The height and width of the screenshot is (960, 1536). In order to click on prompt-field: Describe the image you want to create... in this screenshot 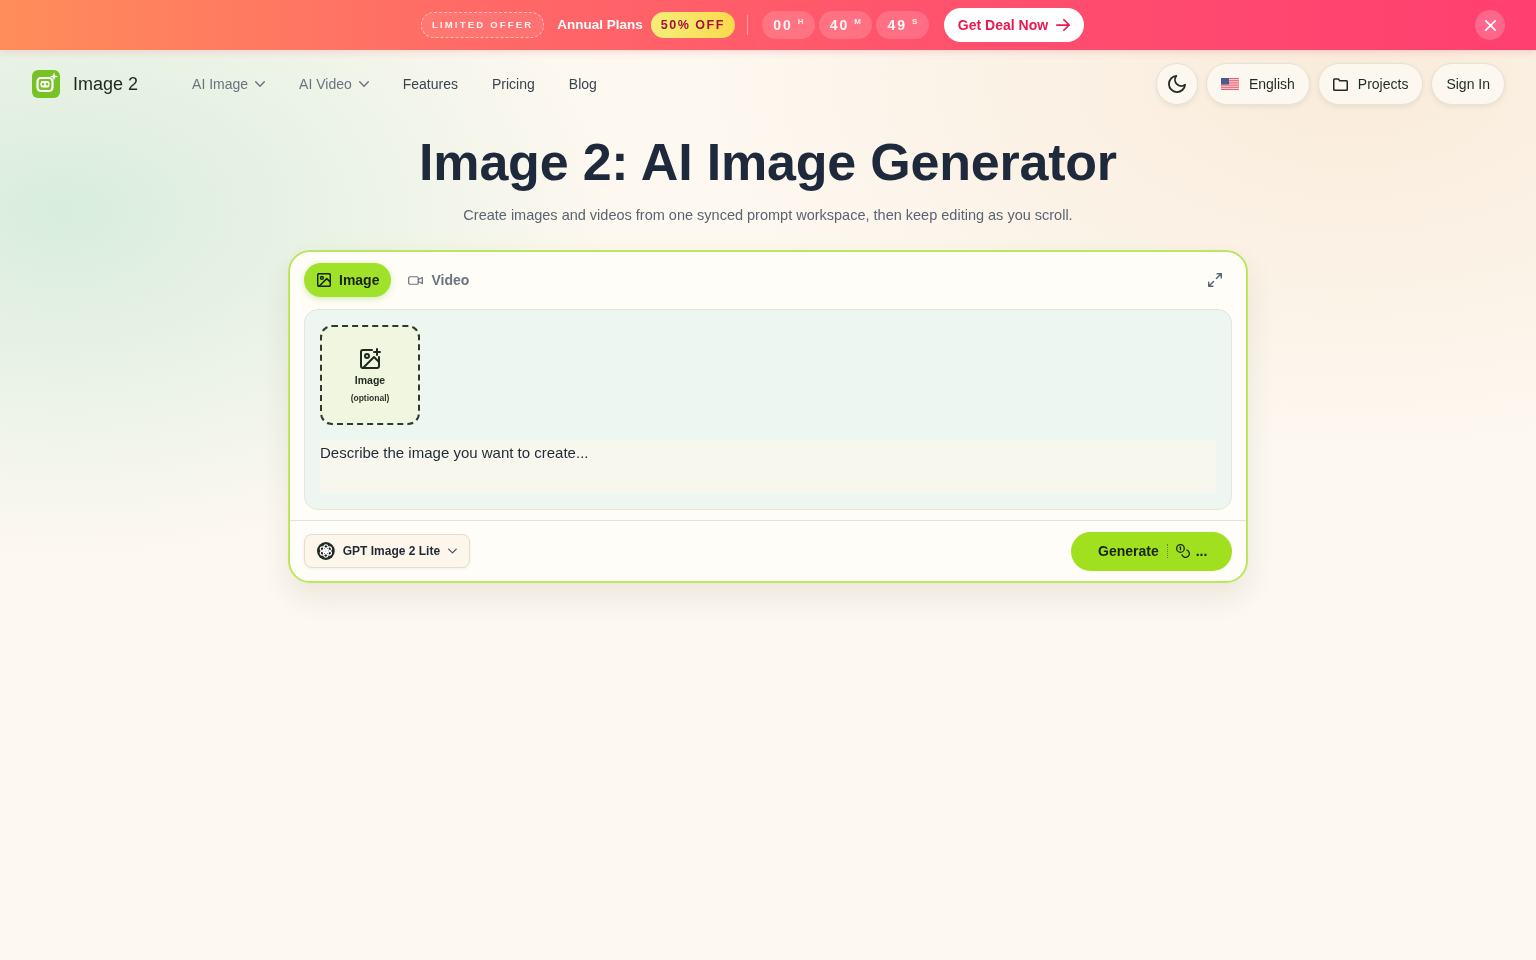, I will do `click(768, 467)`.